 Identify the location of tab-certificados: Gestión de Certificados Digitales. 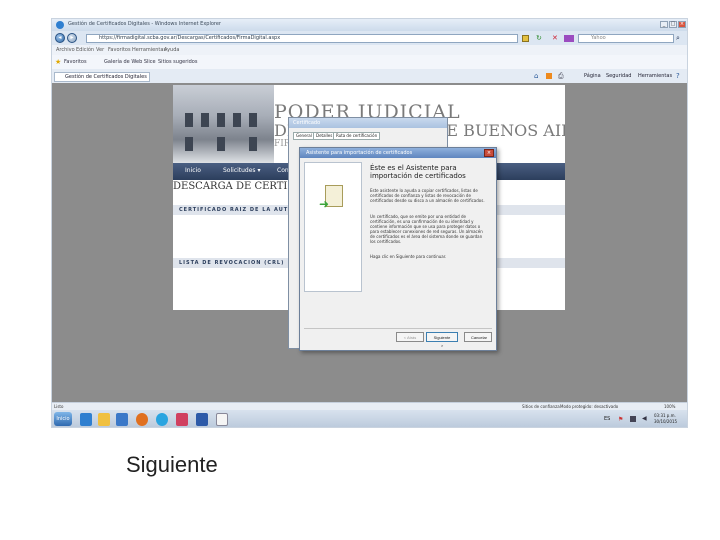
(102, 77).